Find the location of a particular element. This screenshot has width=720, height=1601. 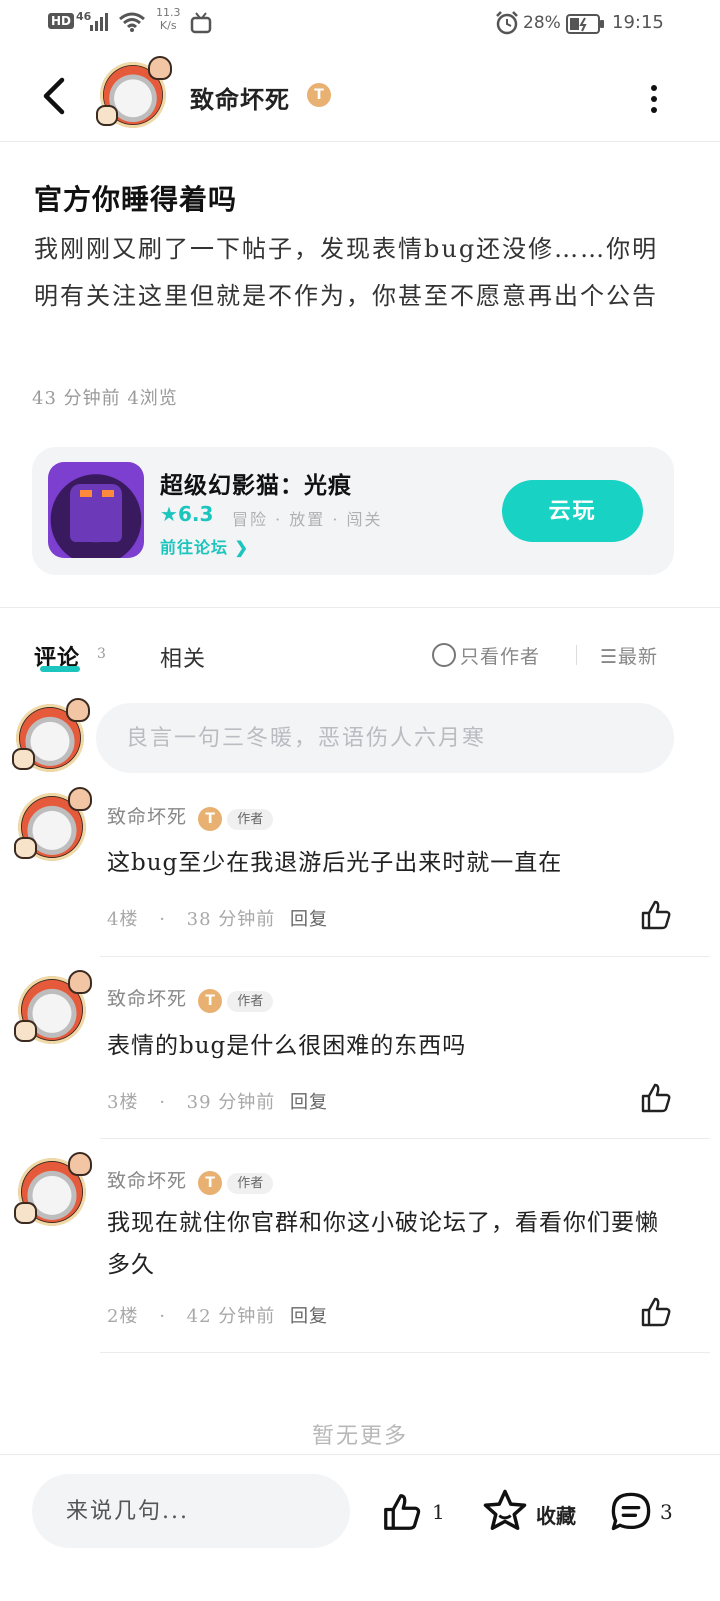

battery-icon is located at coordinates (585, 24).